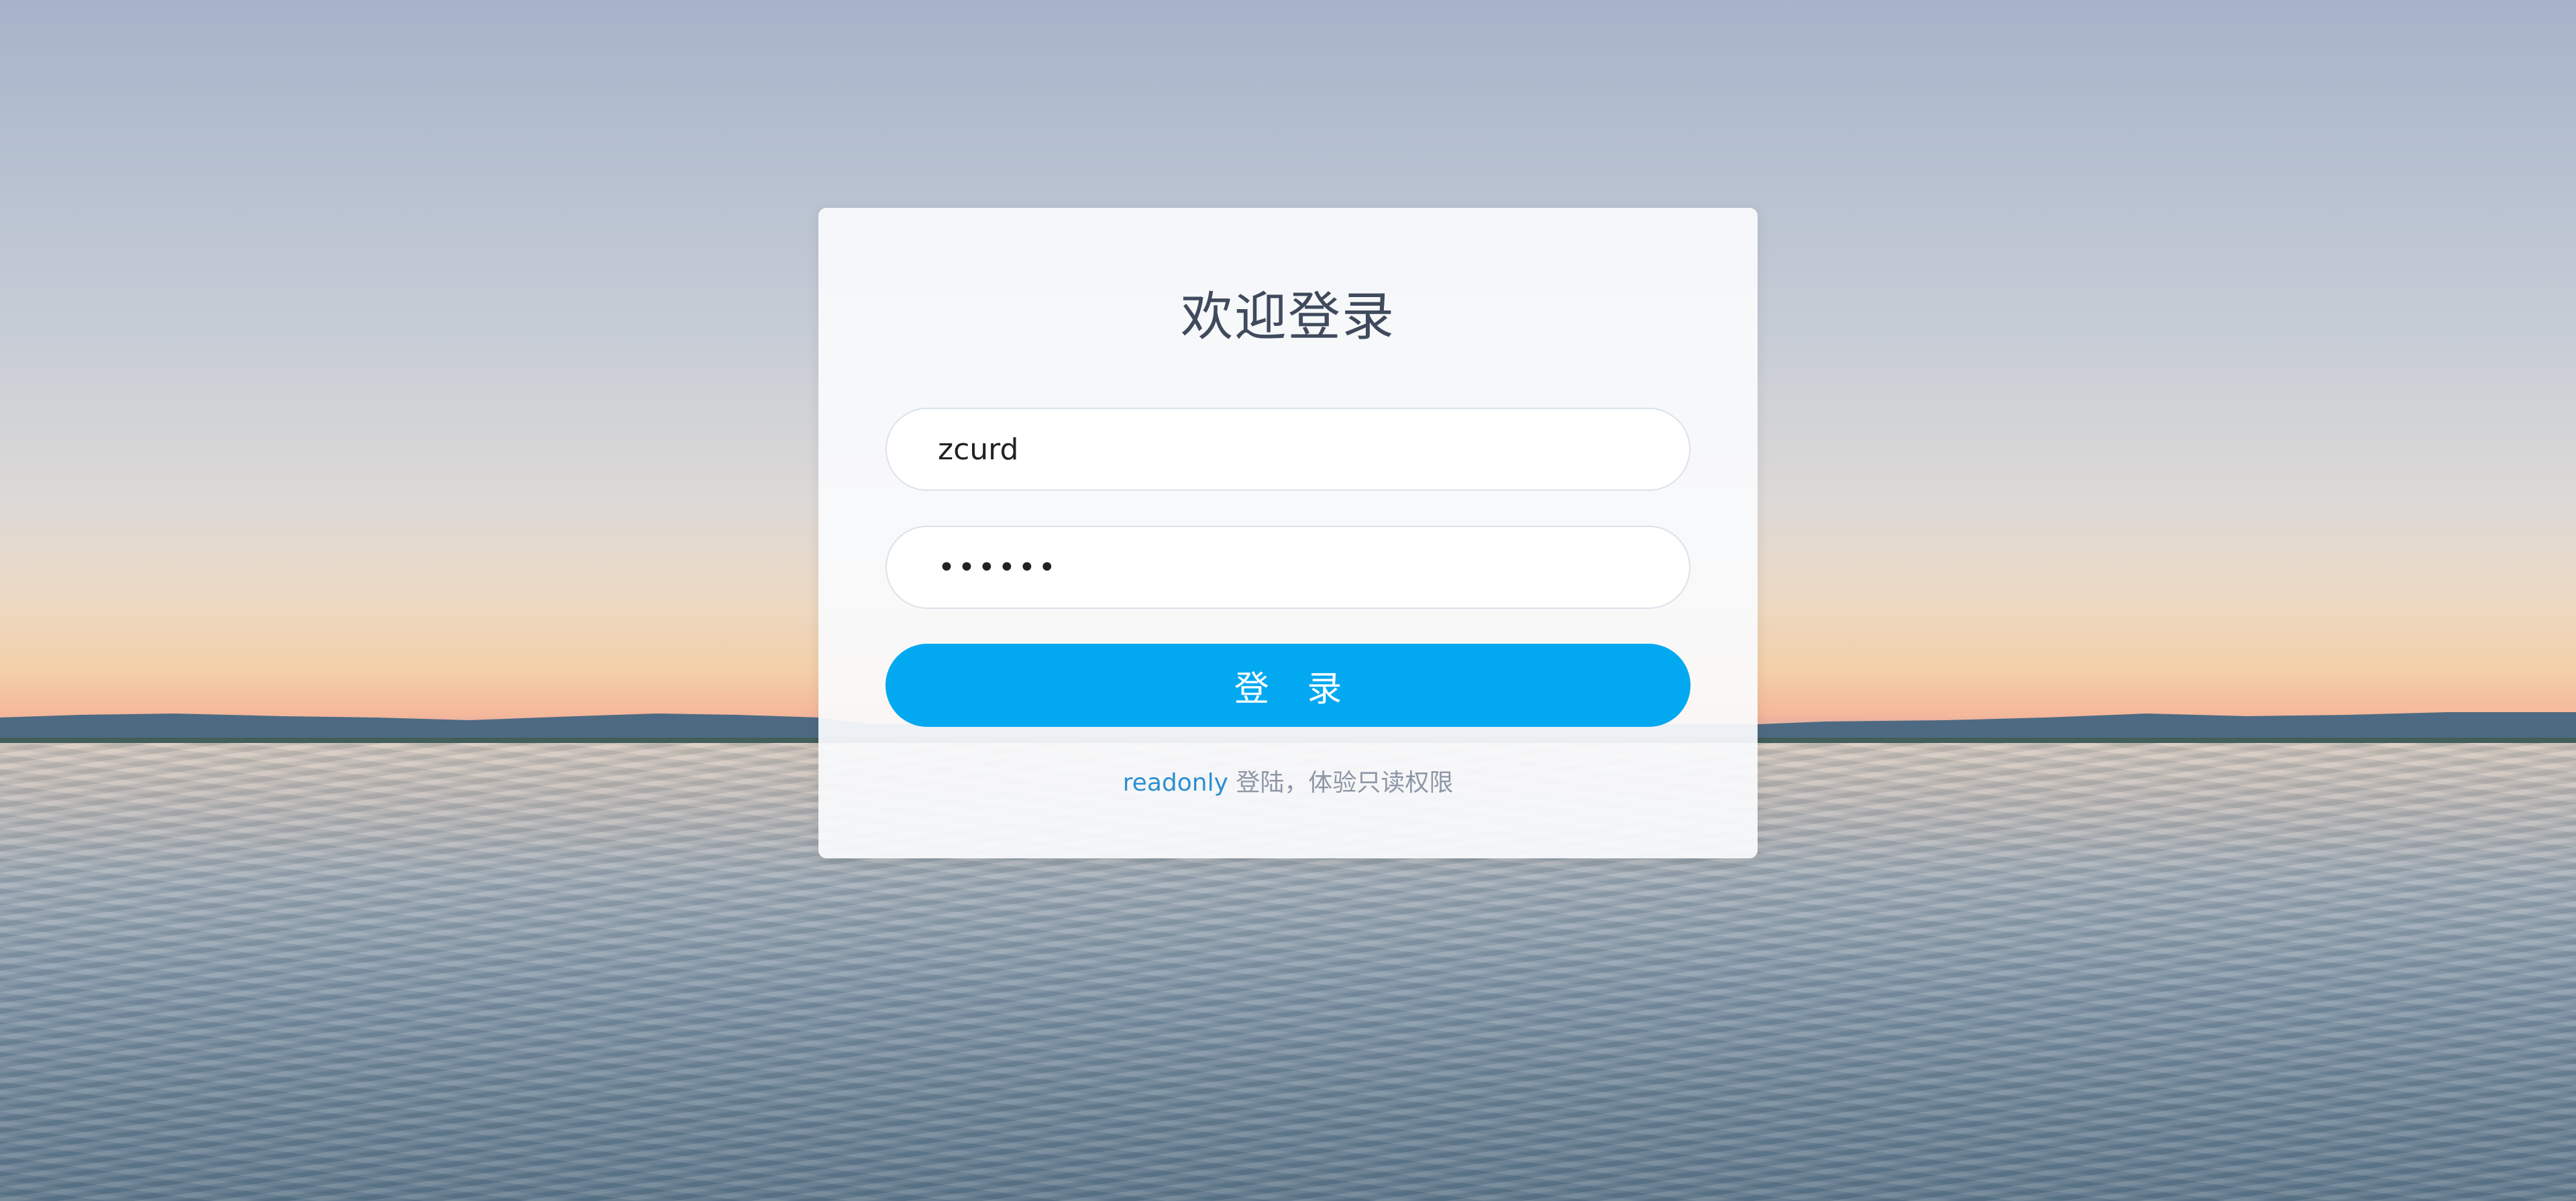 The height and width of the screenshot is (1201, 2576). I want to click on login-button: 登 录, so click(1287, 685).